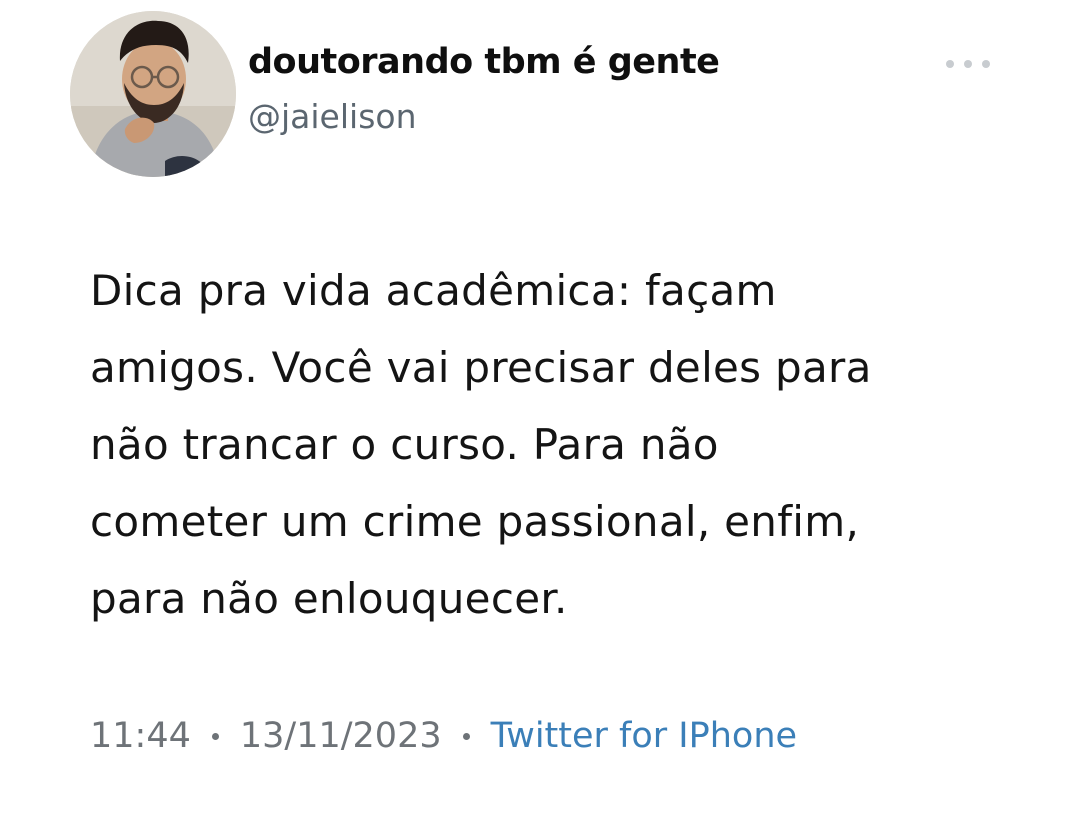  What do you see at coordinates (341, 736) in the screenshot?
I see `tweet-date: 13/11/2023` at bounding box center [341, 736].